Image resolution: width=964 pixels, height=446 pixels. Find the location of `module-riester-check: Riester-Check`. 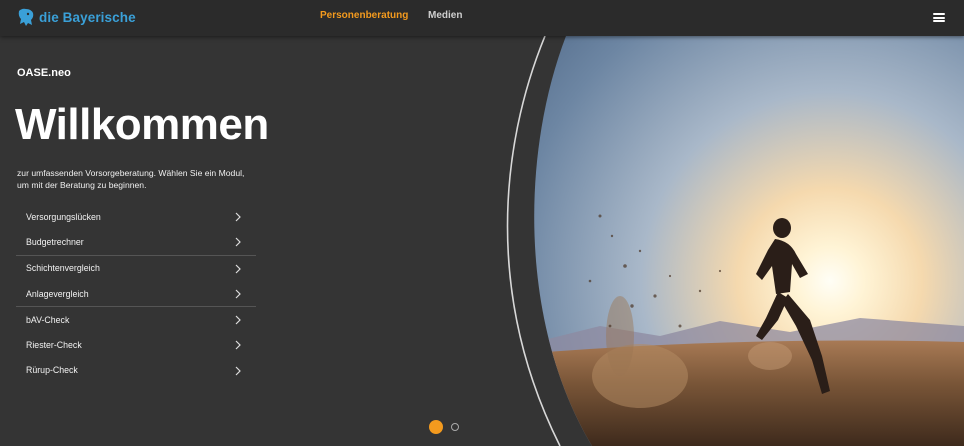

module-riester-check: Riester-Check is located at coordinates (136, 344).